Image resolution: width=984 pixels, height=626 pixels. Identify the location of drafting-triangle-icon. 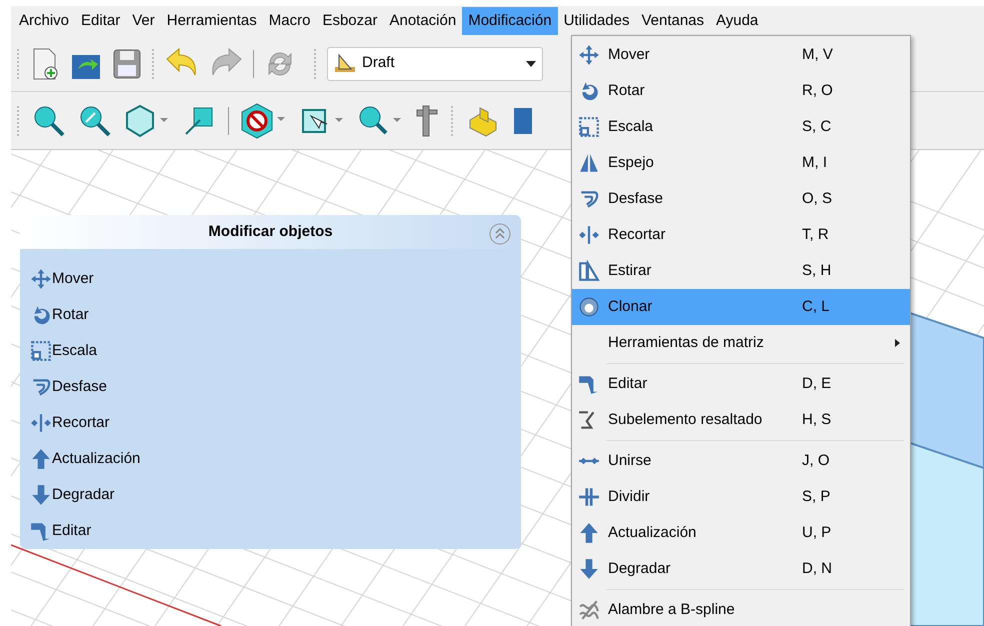
(345, 63).